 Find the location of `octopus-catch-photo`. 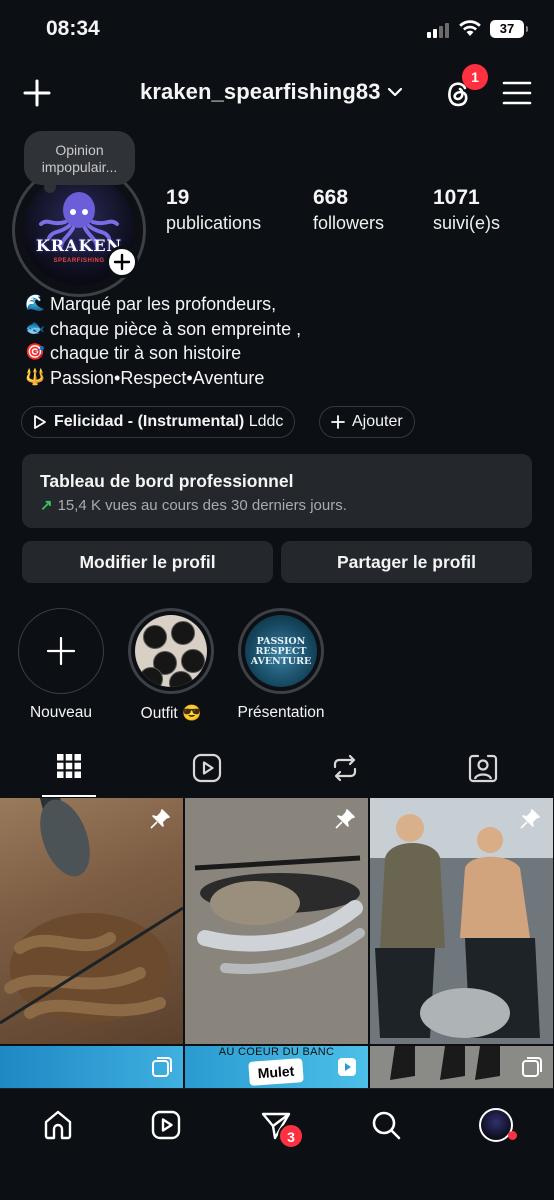

octopus-catch-photo is located at coordinates (91, 911).